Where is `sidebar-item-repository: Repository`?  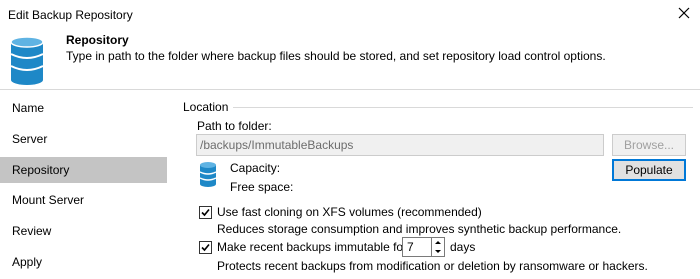
sidebar-item-repository: Repository is located at coordinates (83, 170).